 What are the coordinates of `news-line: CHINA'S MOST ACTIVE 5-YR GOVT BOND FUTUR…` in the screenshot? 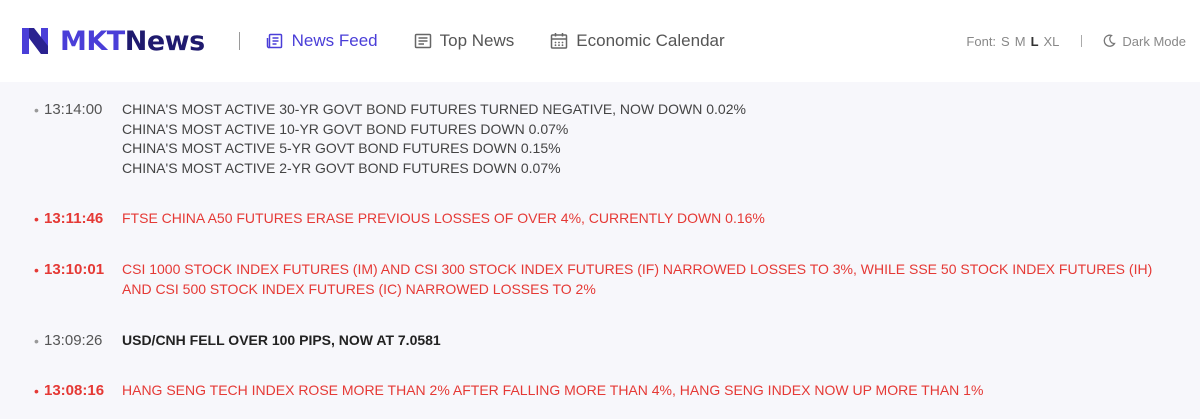 It's located at (341, 148).